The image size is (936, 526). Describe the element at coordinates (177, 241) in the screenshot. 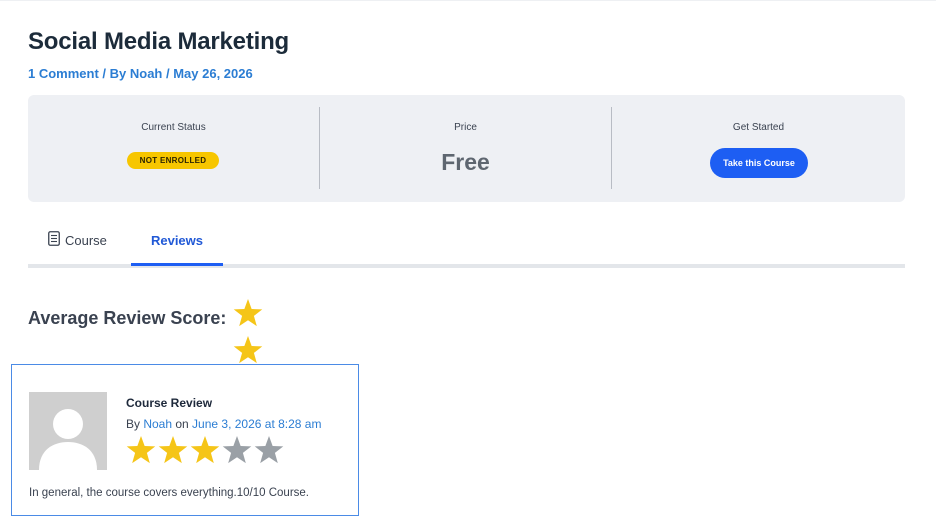

I see `tab-reviews: Reviews` at that location.